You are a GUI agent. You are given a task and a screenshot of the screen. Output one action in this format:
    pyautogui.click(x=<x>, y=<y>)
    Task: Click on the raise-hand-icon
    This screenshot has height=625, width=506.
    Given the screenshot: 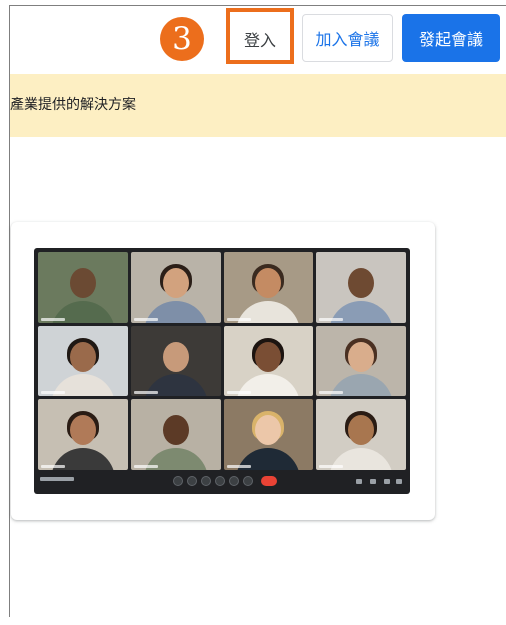 What is the action you would take?
    pyautogui.click(x=220, y=481)
    